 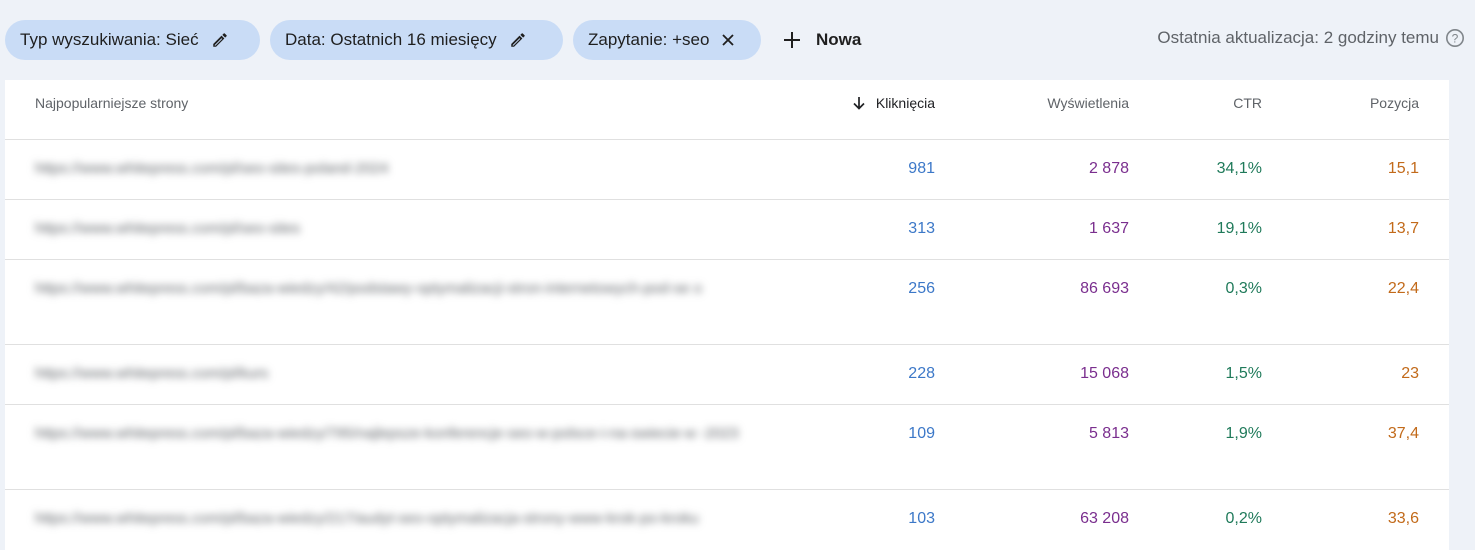 What do you see at coordinates (1243, 433) in the screenshot?
I see `ctr-value: 1,9%` at bounding box center [1243, 433].